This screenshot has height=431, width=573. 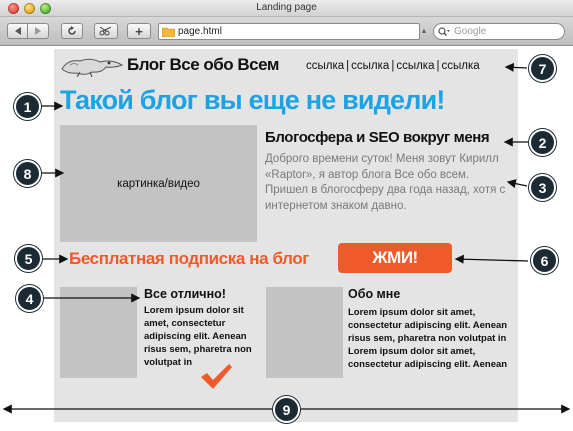 I want to click on annotation-badge-6: 6, so click(x=544, y=260).